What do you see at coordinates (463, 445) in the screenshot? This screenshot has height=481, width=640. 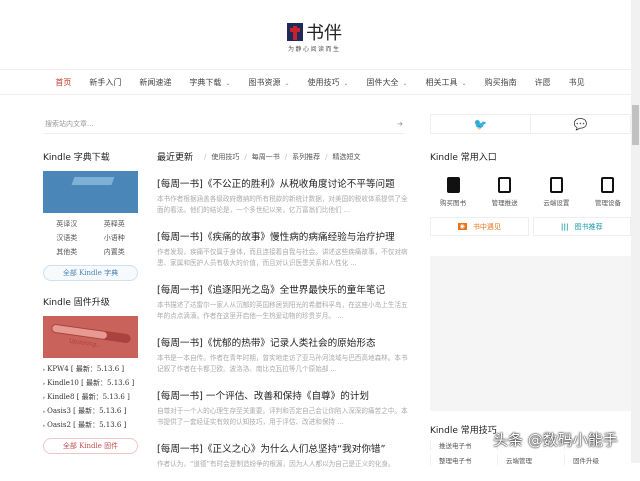 I see `tip-link: 推送电子书` at bounding box center [463, 445].